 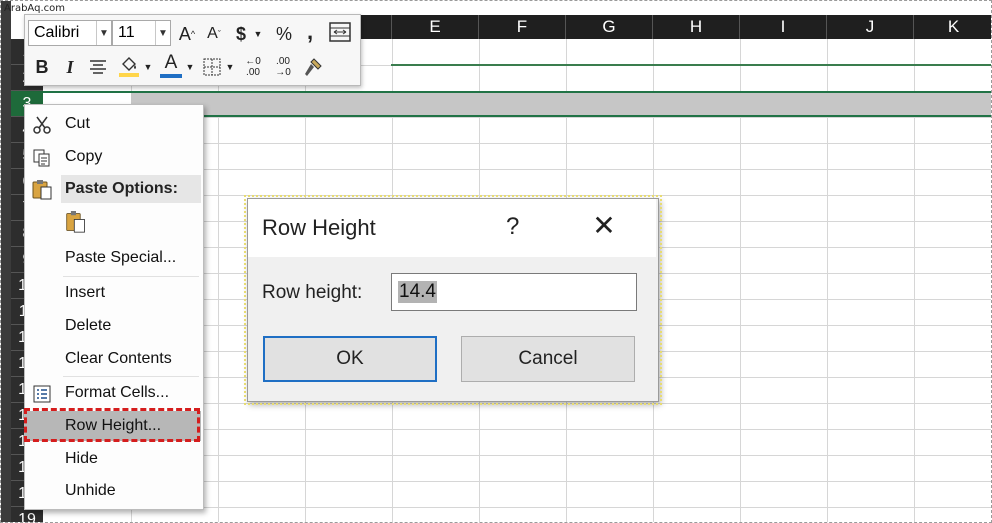 What do you see at coordinates (171, 76) in the screenshot?
I see `font-color-bar` at bounding box center [171, 76].